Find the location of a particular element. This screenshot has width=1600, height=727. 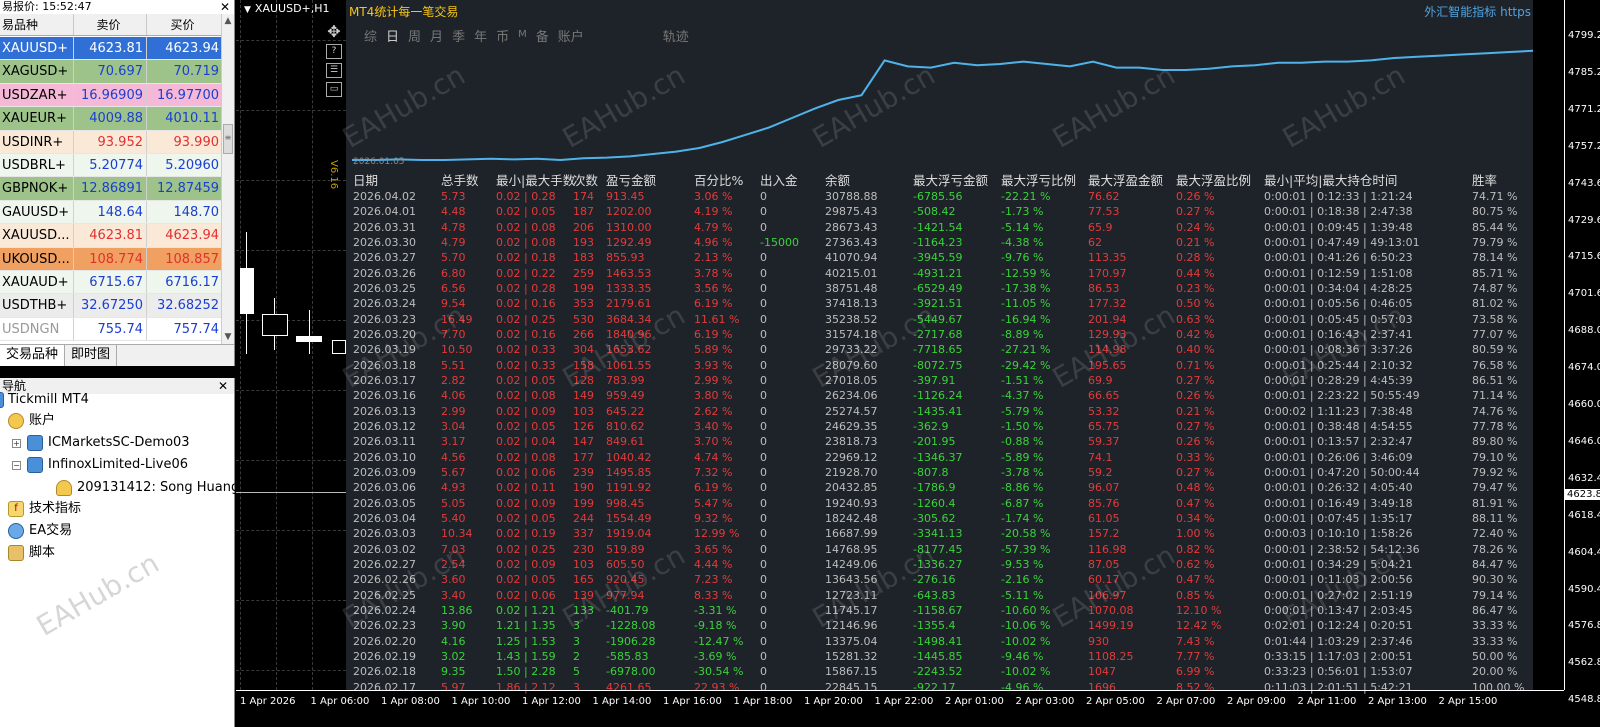

quote-row: USDZAR+ 16.96909 16.97700 is located at coordinates (111, 95).